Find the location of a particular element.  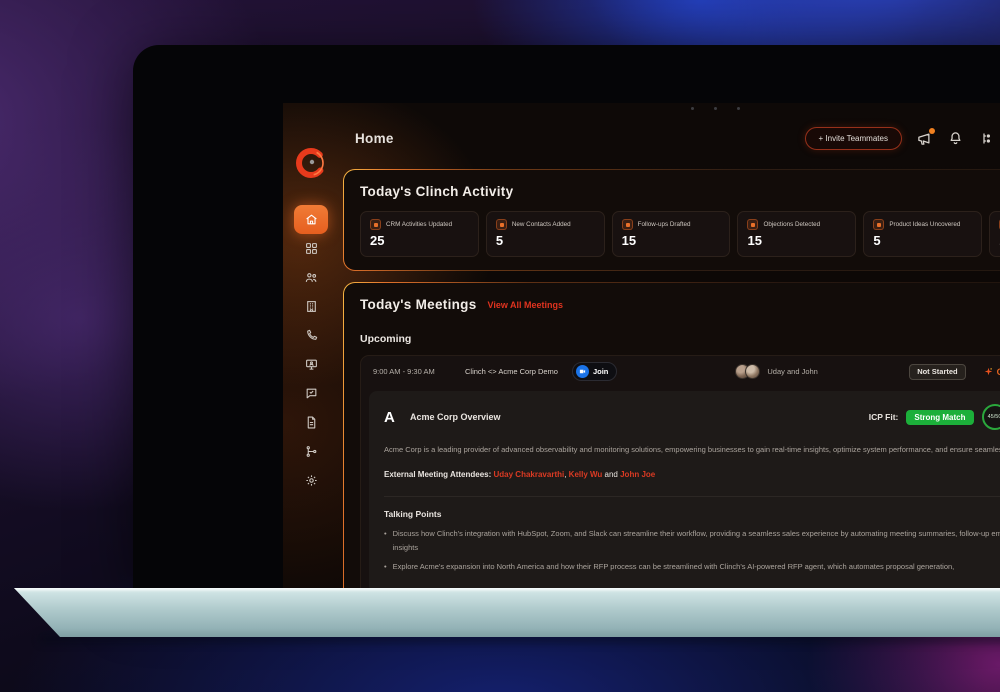

card-crm-activities: CRM Activities Updated 25 is located at coordinates (419, 234).